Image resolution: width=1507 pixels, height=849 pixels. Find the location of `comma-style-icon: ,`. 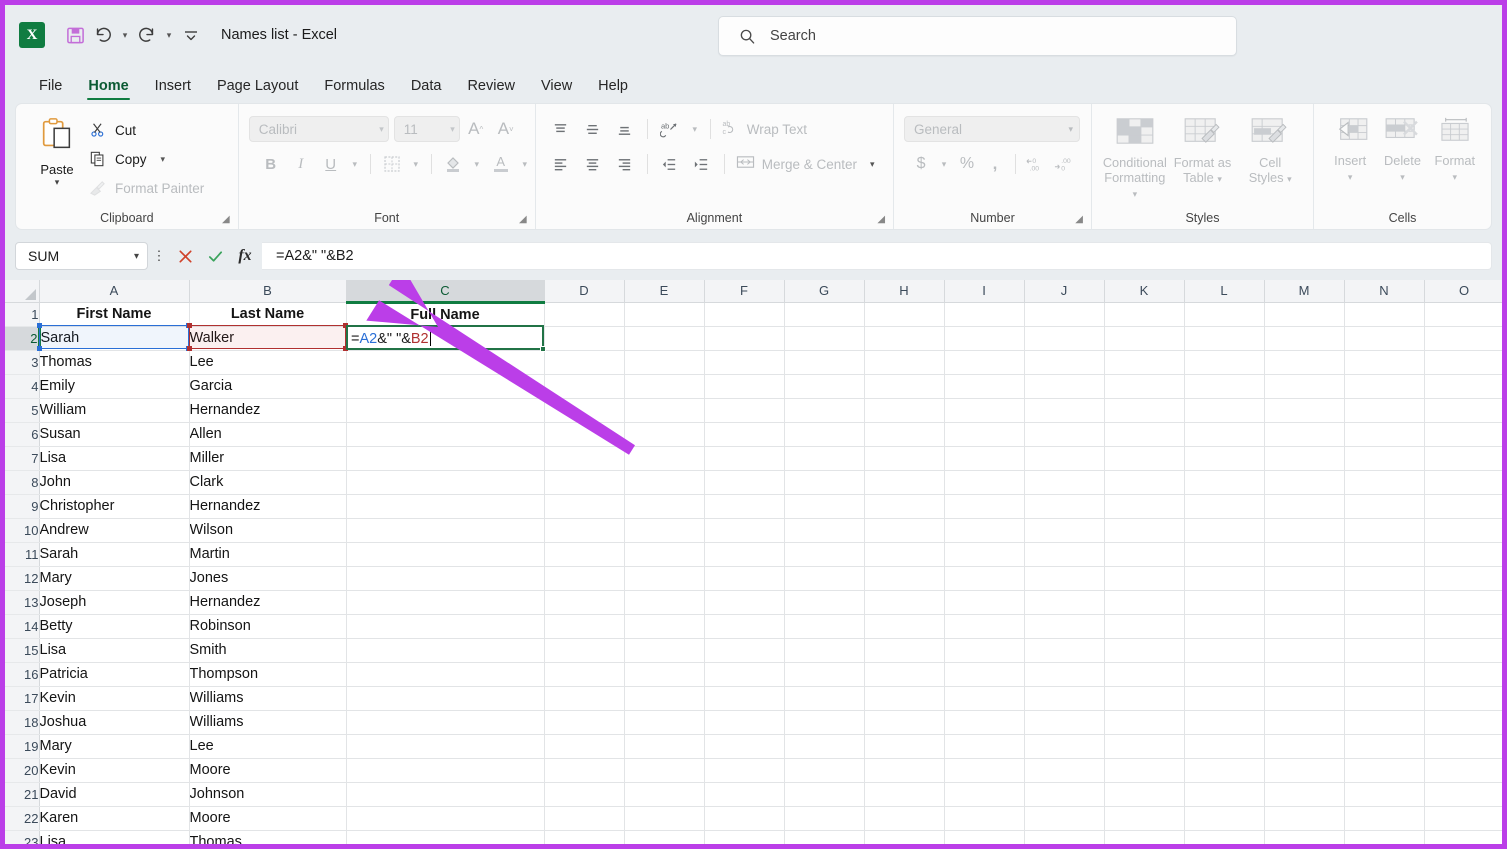

comma-style-icon: , is located at coordinates (995, 164).